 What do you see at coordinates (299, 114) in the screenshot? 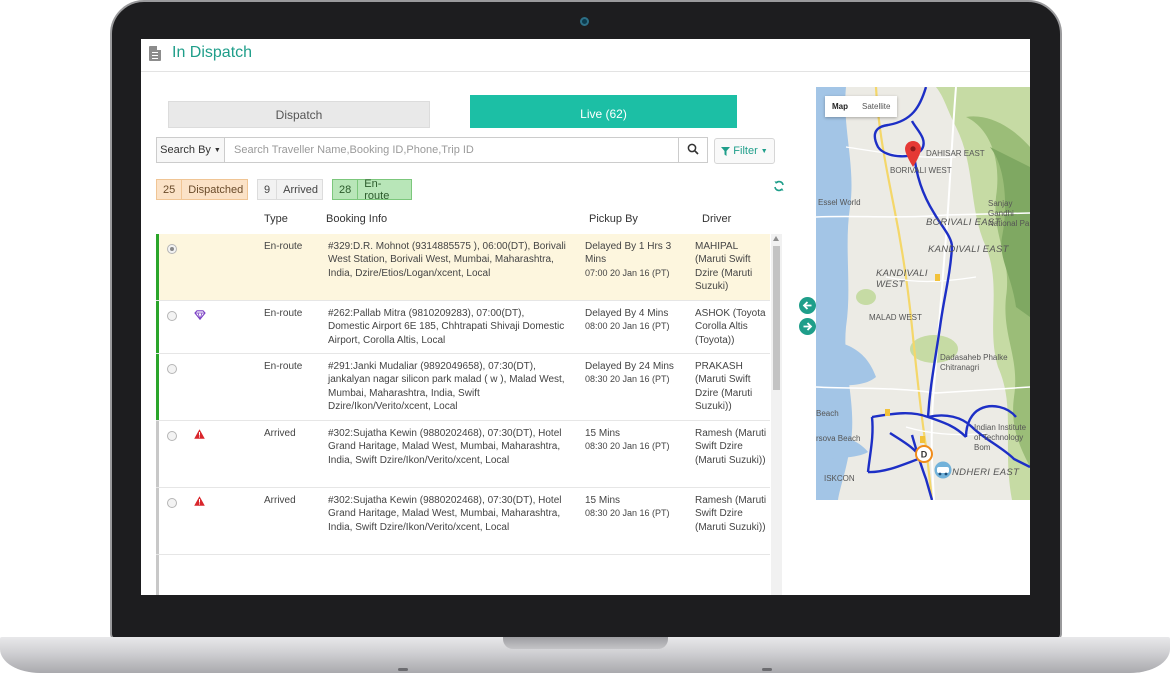
I see `tab-dispatch: Dispatch` at bounding box center [299, 114].